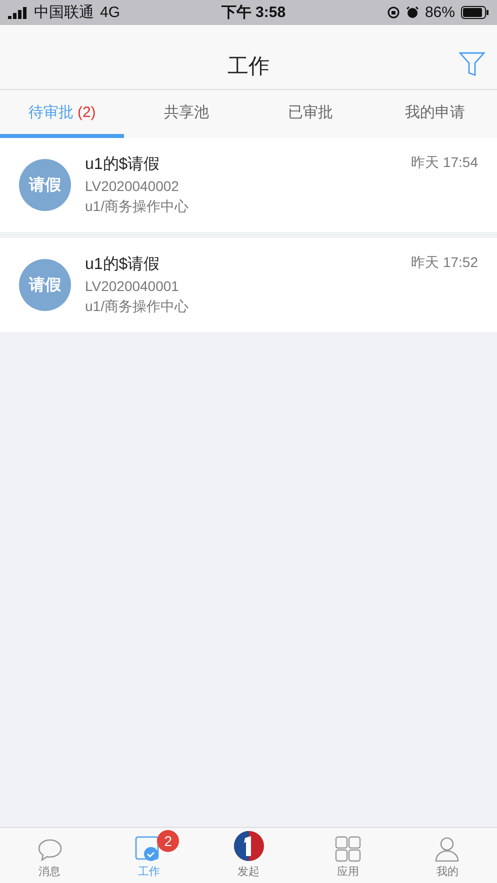  I want to click on tab-label: 我的申请, so click(434, 112).